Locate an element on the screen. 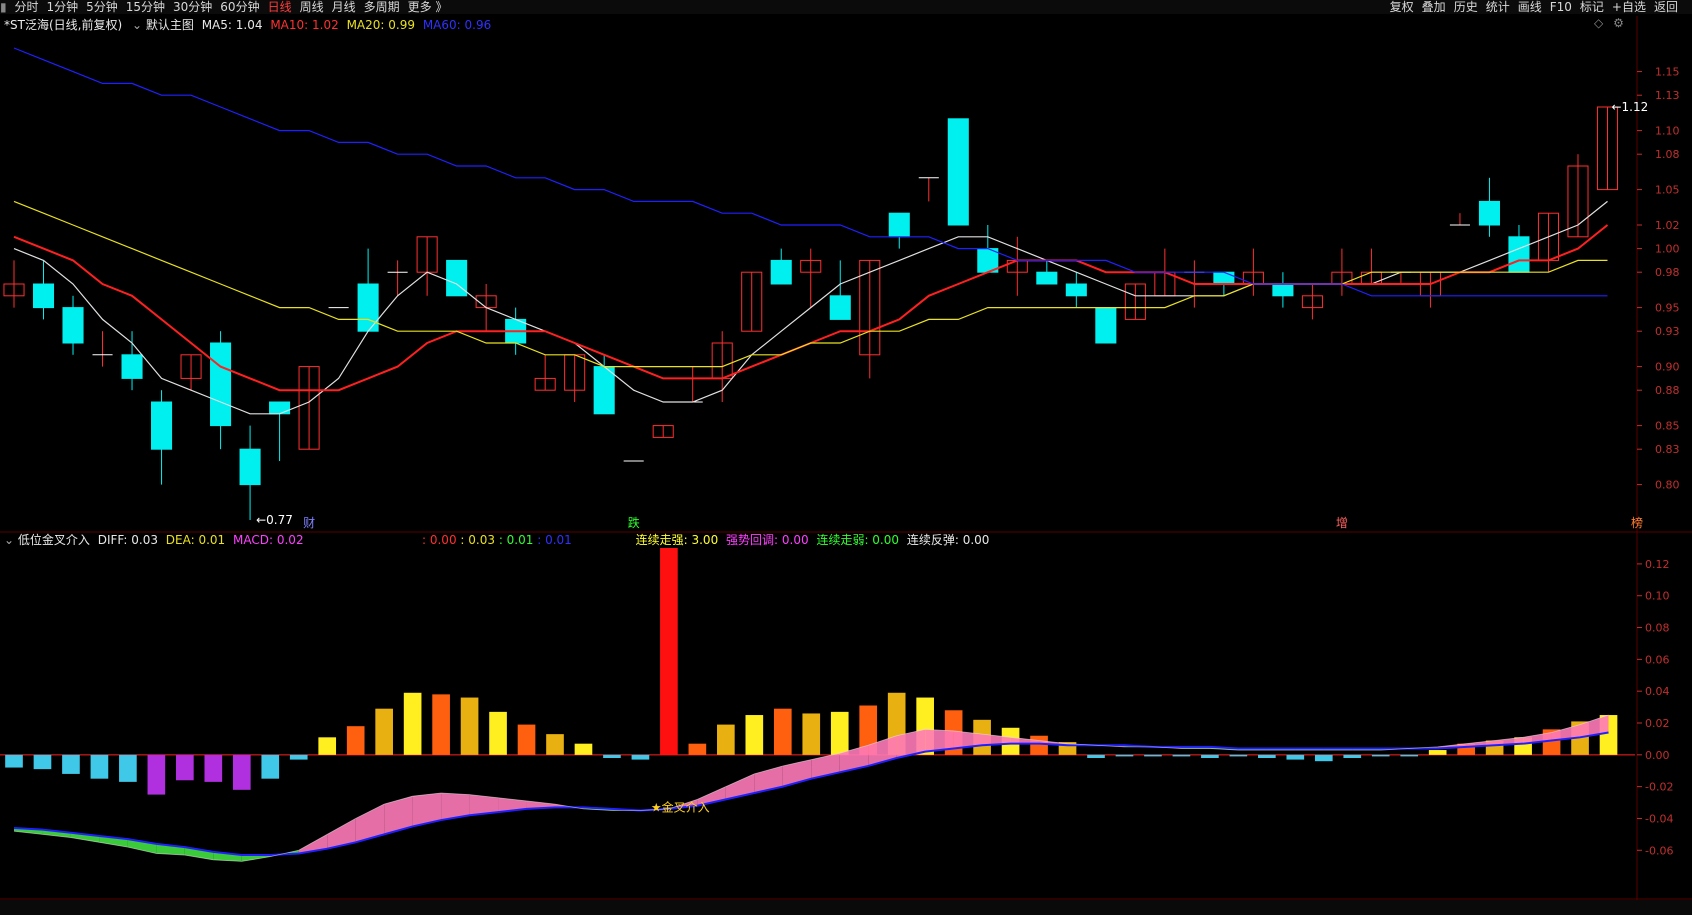  tab-2: 5分钟 is located at coordinates (102, 7).